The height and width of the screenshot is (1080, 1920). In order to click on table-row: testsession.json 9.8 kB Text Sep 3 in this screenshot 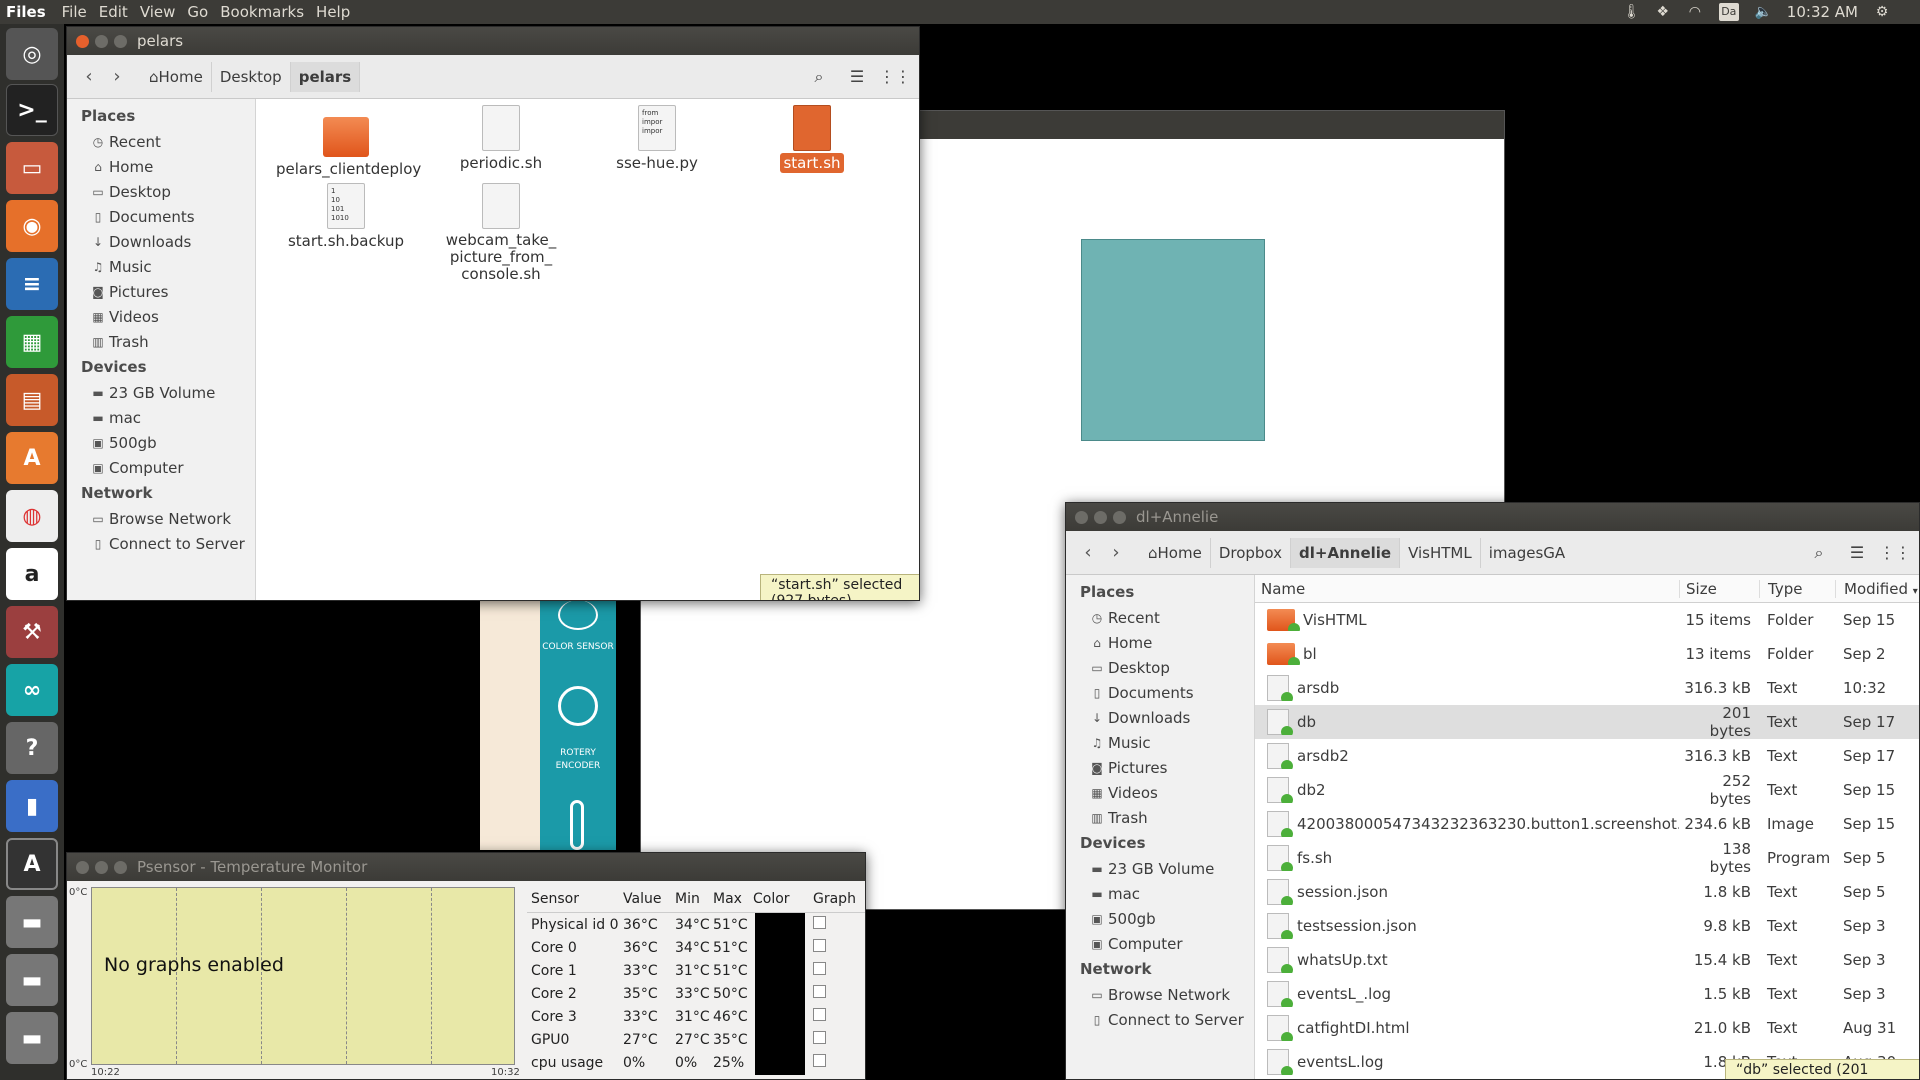, I will do `click(1587, 926)`.